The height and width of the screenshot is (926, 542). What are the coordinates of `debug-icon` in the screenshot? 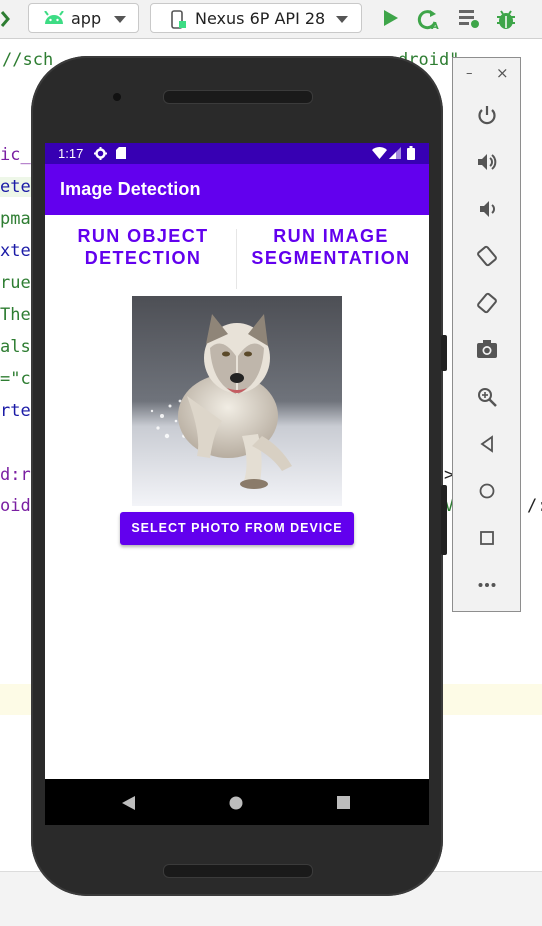 It's located at (506, 19).